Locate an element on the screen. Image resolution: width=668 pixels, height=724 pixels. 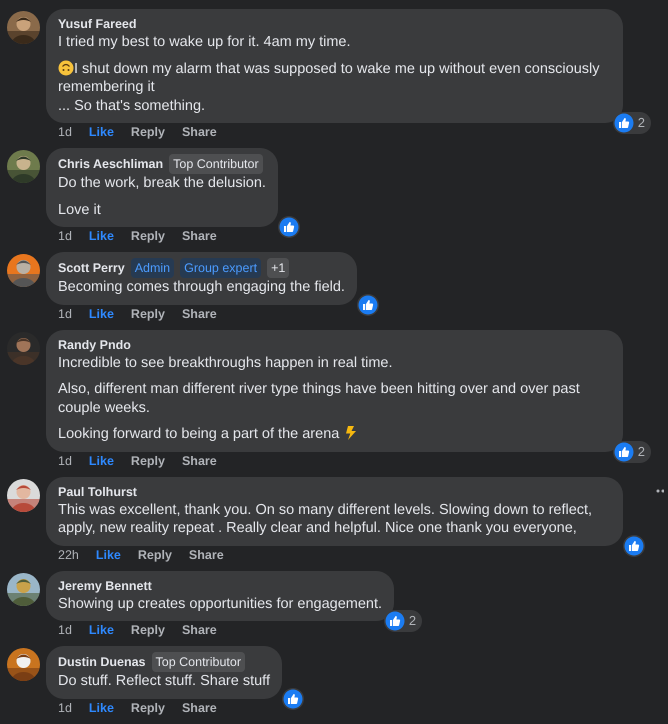
role-badge: Admin is located at coordinates (152, 268).